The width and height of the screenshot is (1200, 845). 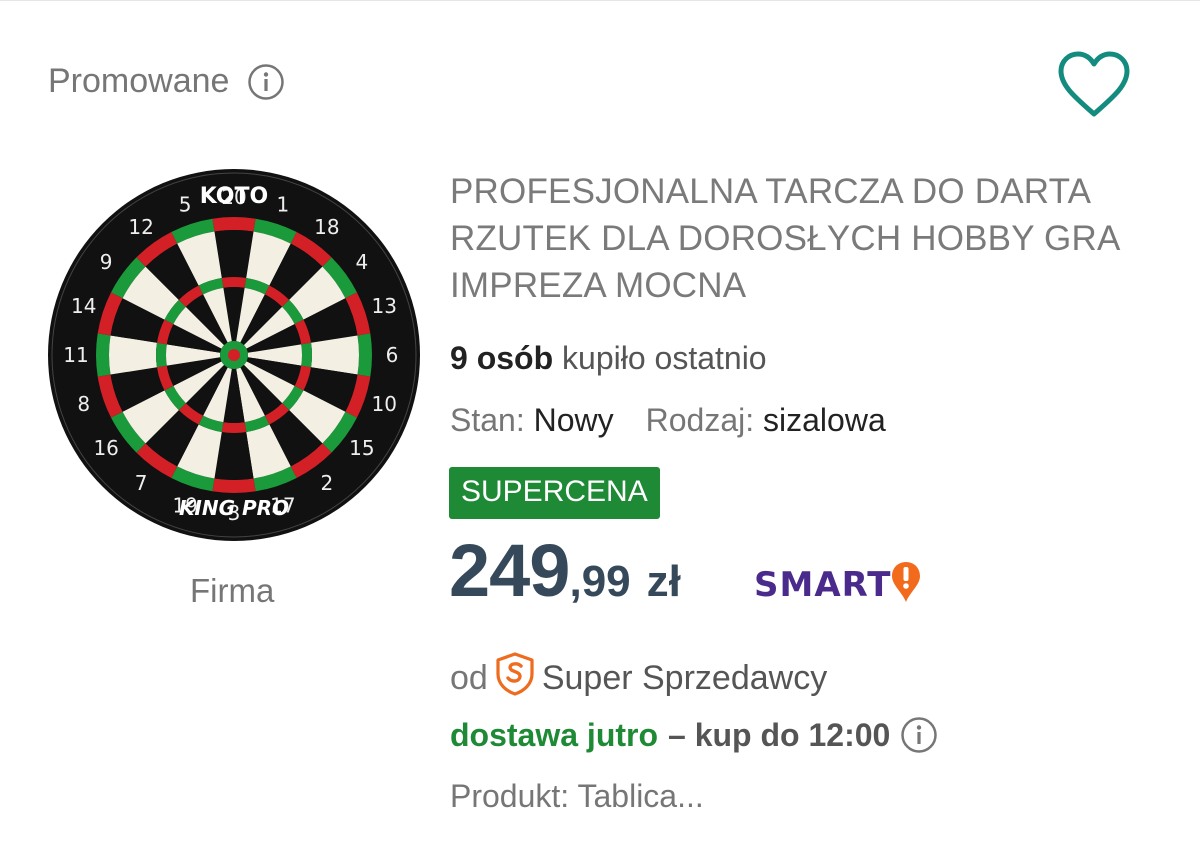 I want to click on promoted-row: Promowane, so click(x=166, y=81).